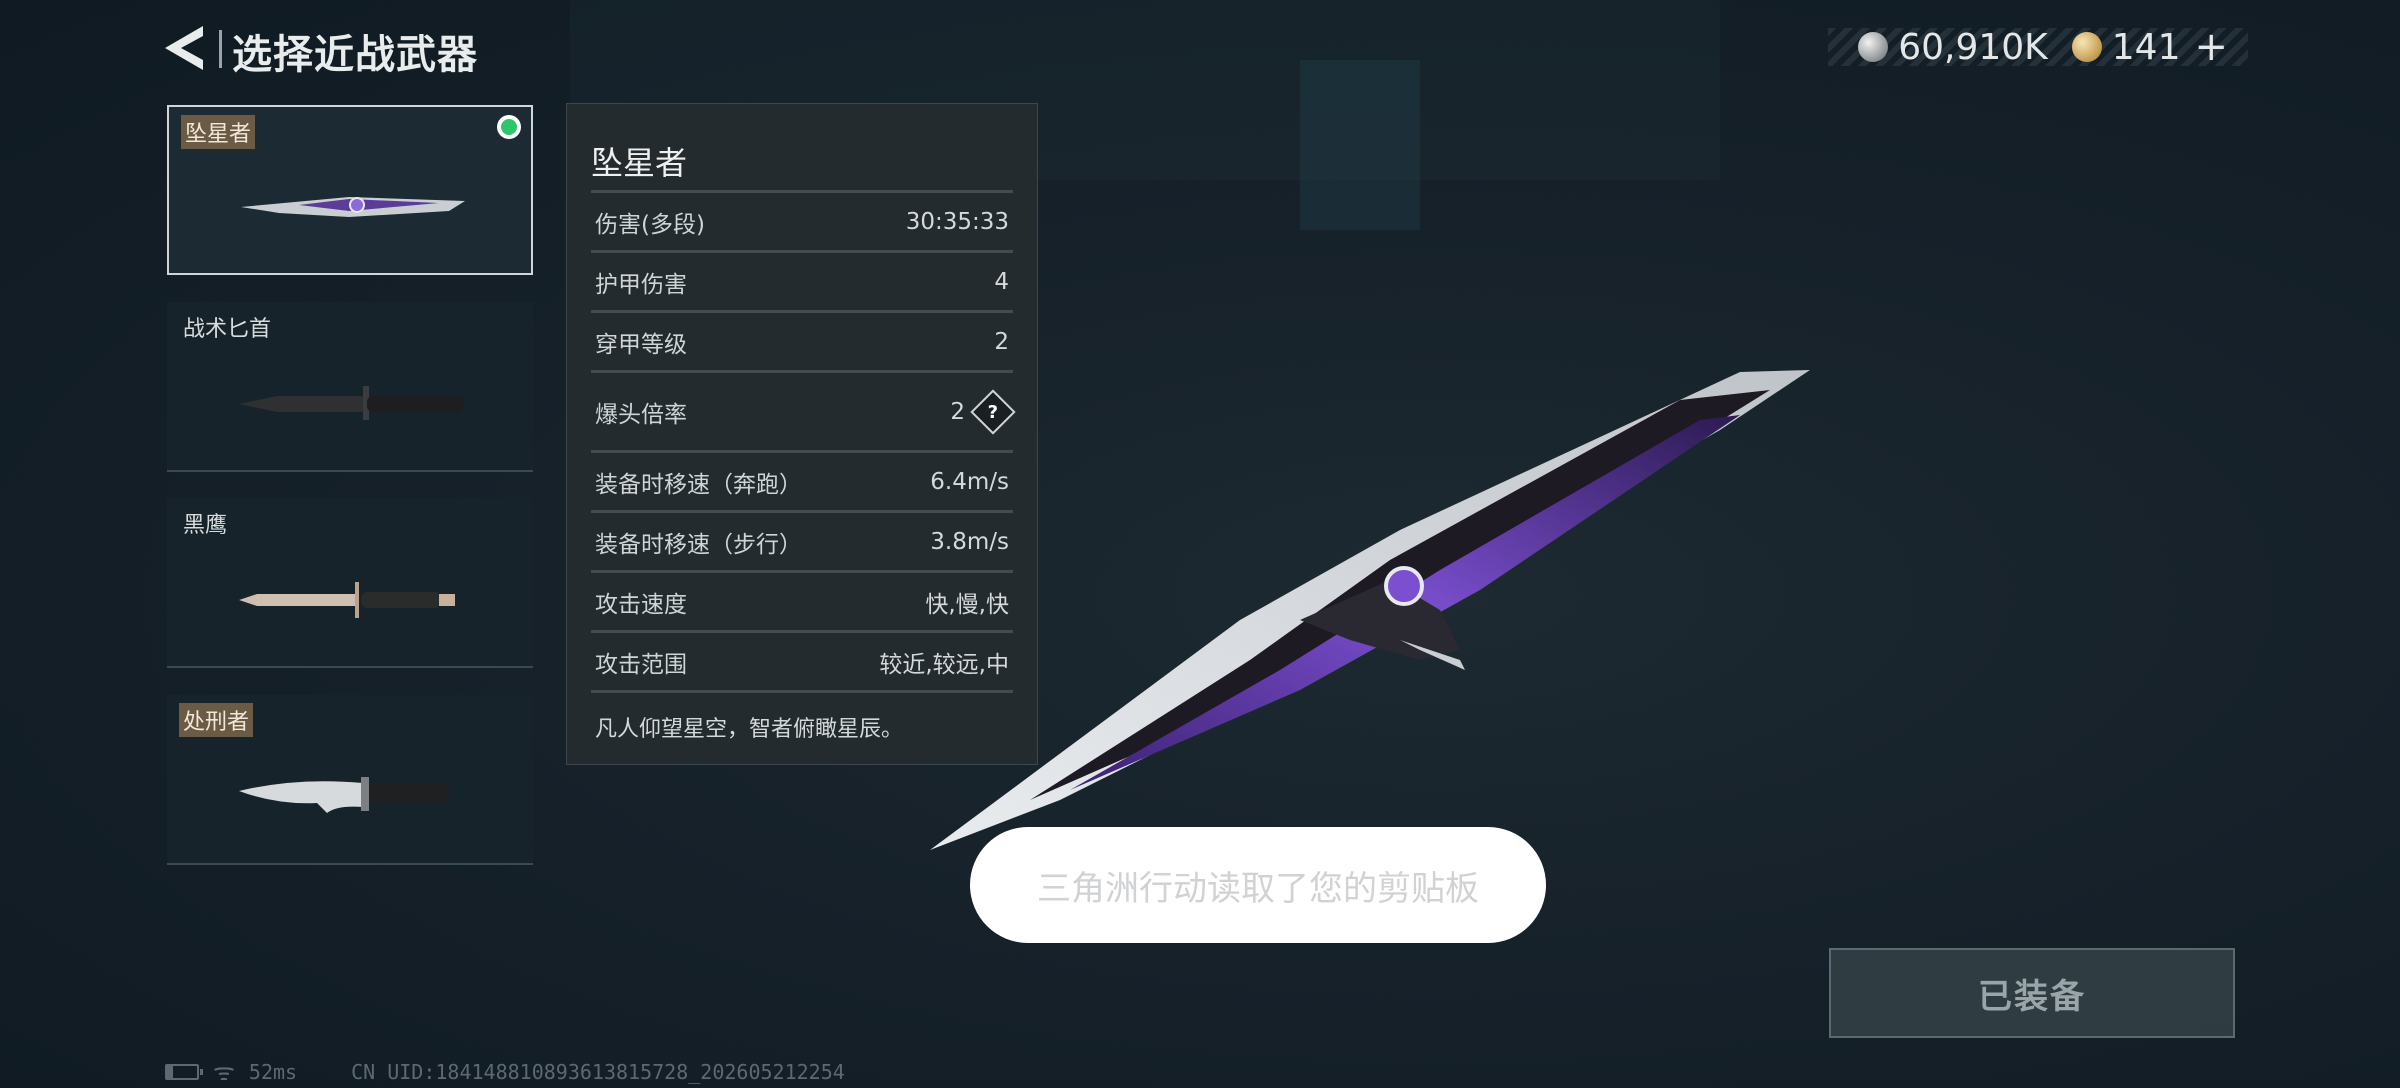  Describe the element at coordinates (355, 55) in the screenshot. I see `page-title: 选择近战武器` at that location.